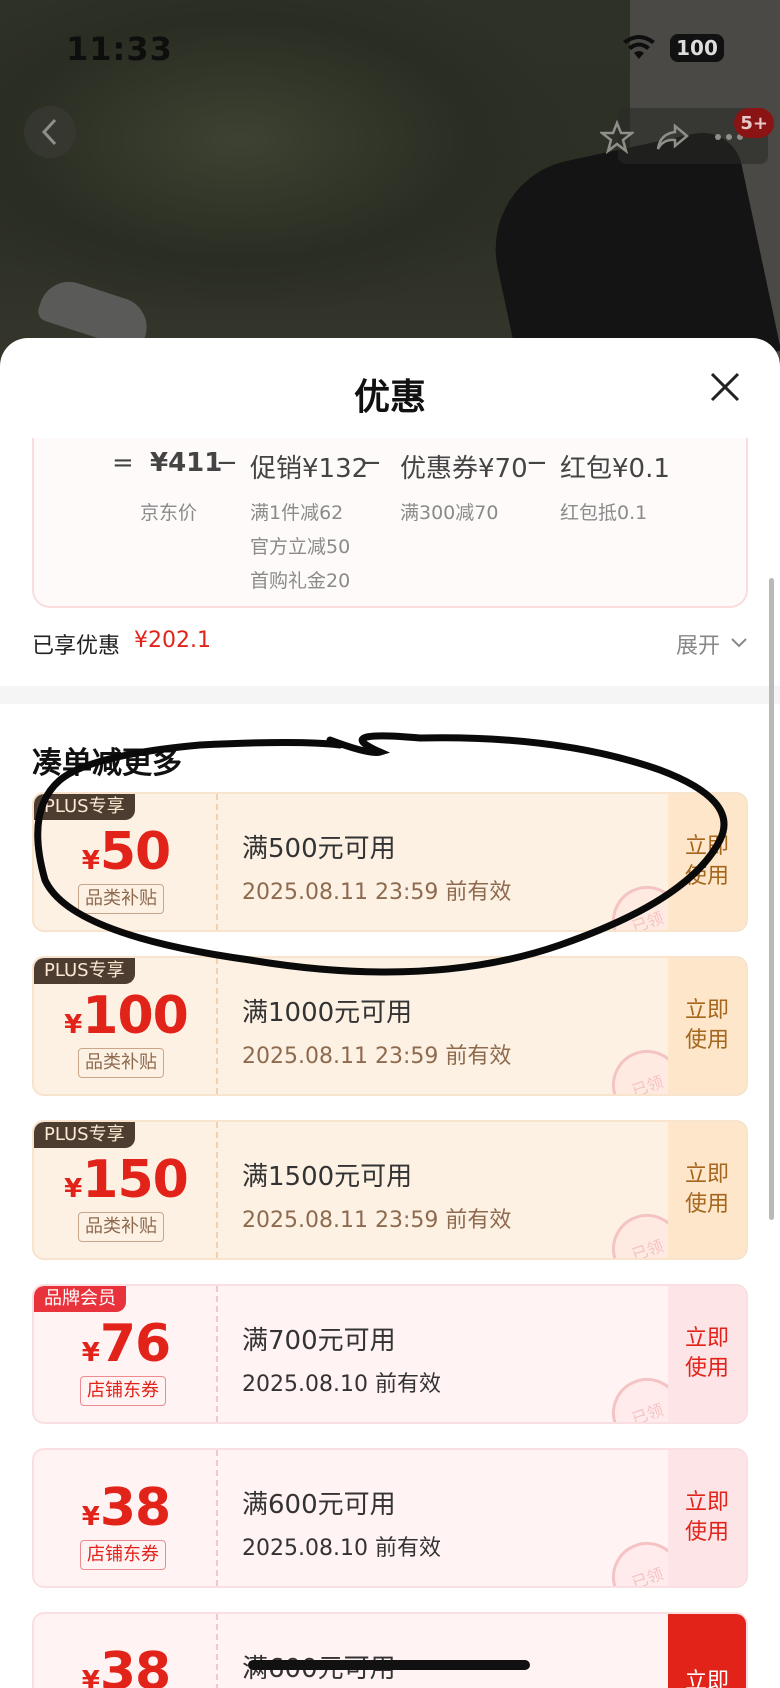 The image size is (780, 1688). I want to click on coupon-amount-value: 76, so click(135, 1344).